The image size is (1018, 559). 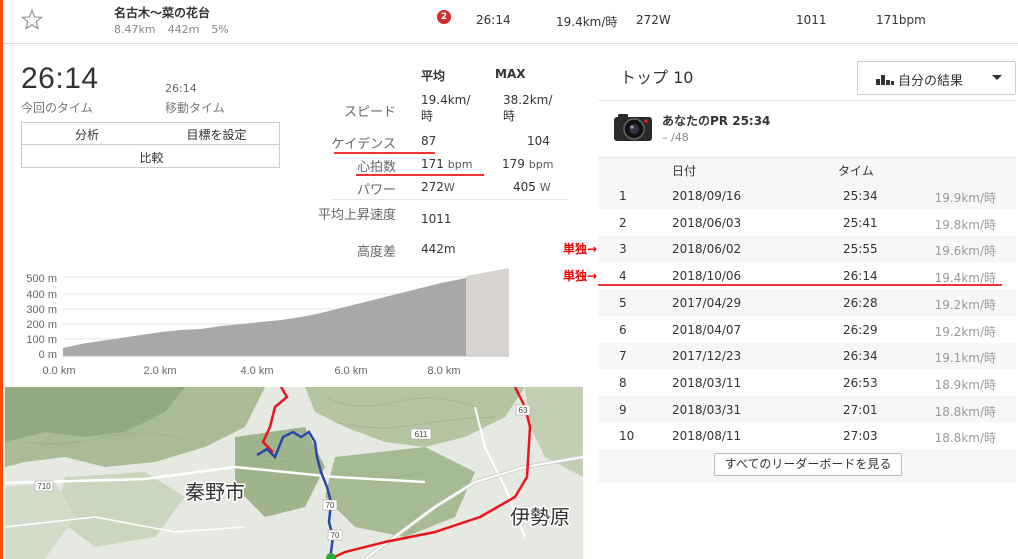 I want to click on avg-header: 平均, so click(x=433, y=76).